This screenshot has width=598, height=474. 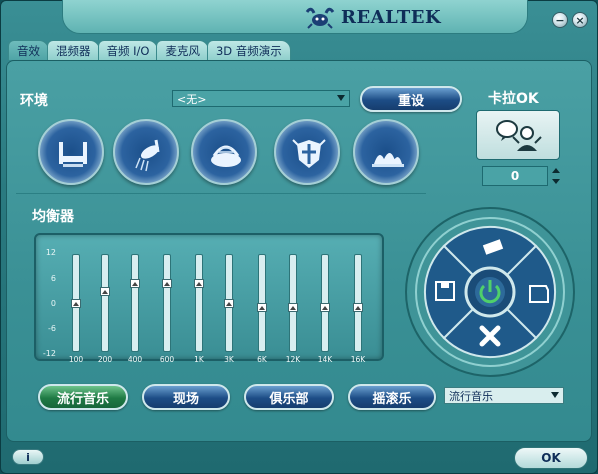 What do you see at coordinates (52, 328) in the screenshot?
I see `eq-scale-label: -6` at bounding box center [52, 328].